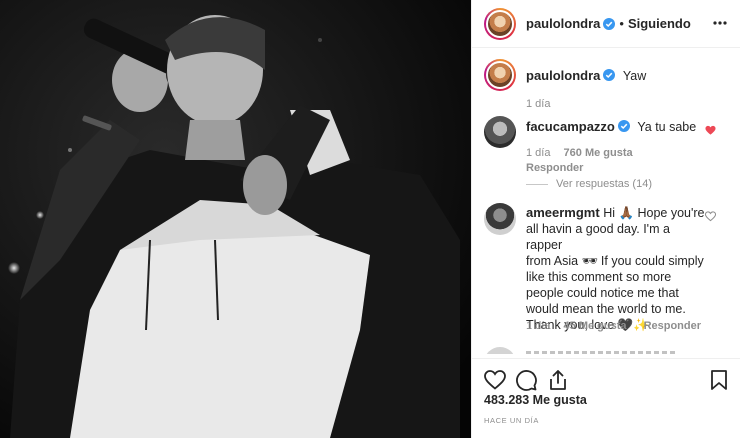 The image size is (740, 438). I want to click on comment-text-line: from Asia 🕶 If you could simply, so click(615, 261).